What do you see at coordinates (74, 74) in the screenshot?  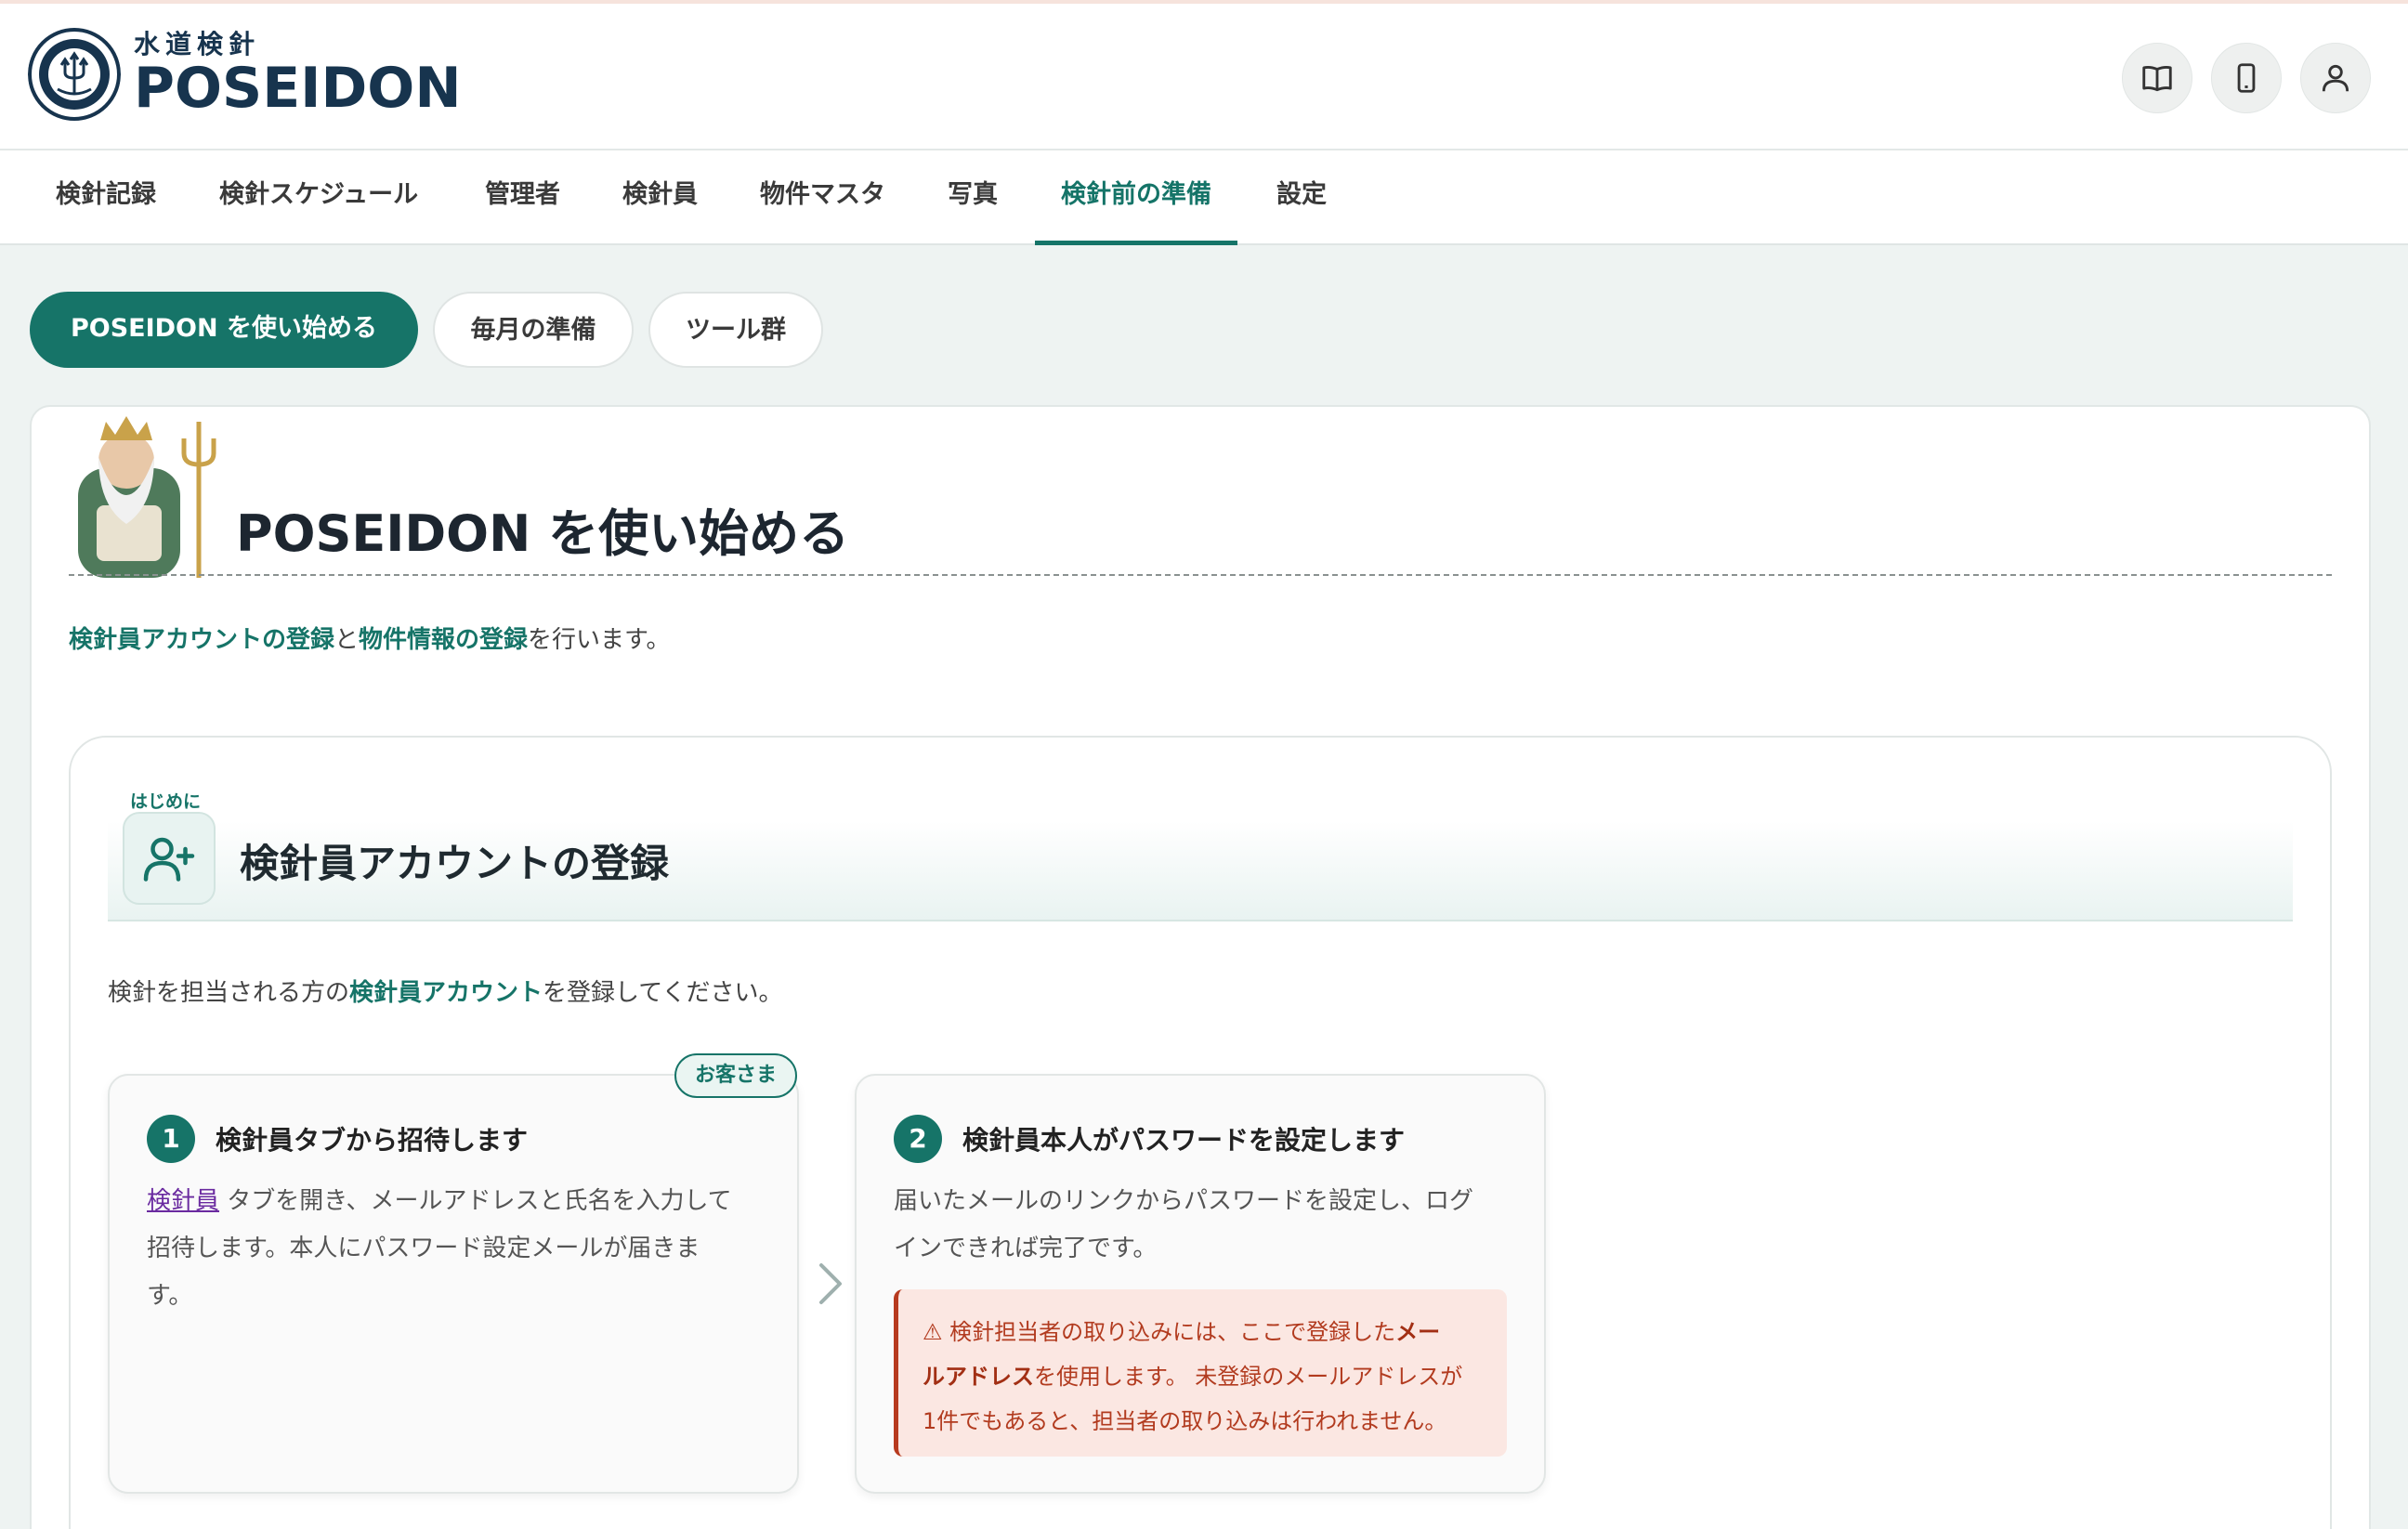 I see `poseidon-emblem-icon` at bounding box center [74, 74].